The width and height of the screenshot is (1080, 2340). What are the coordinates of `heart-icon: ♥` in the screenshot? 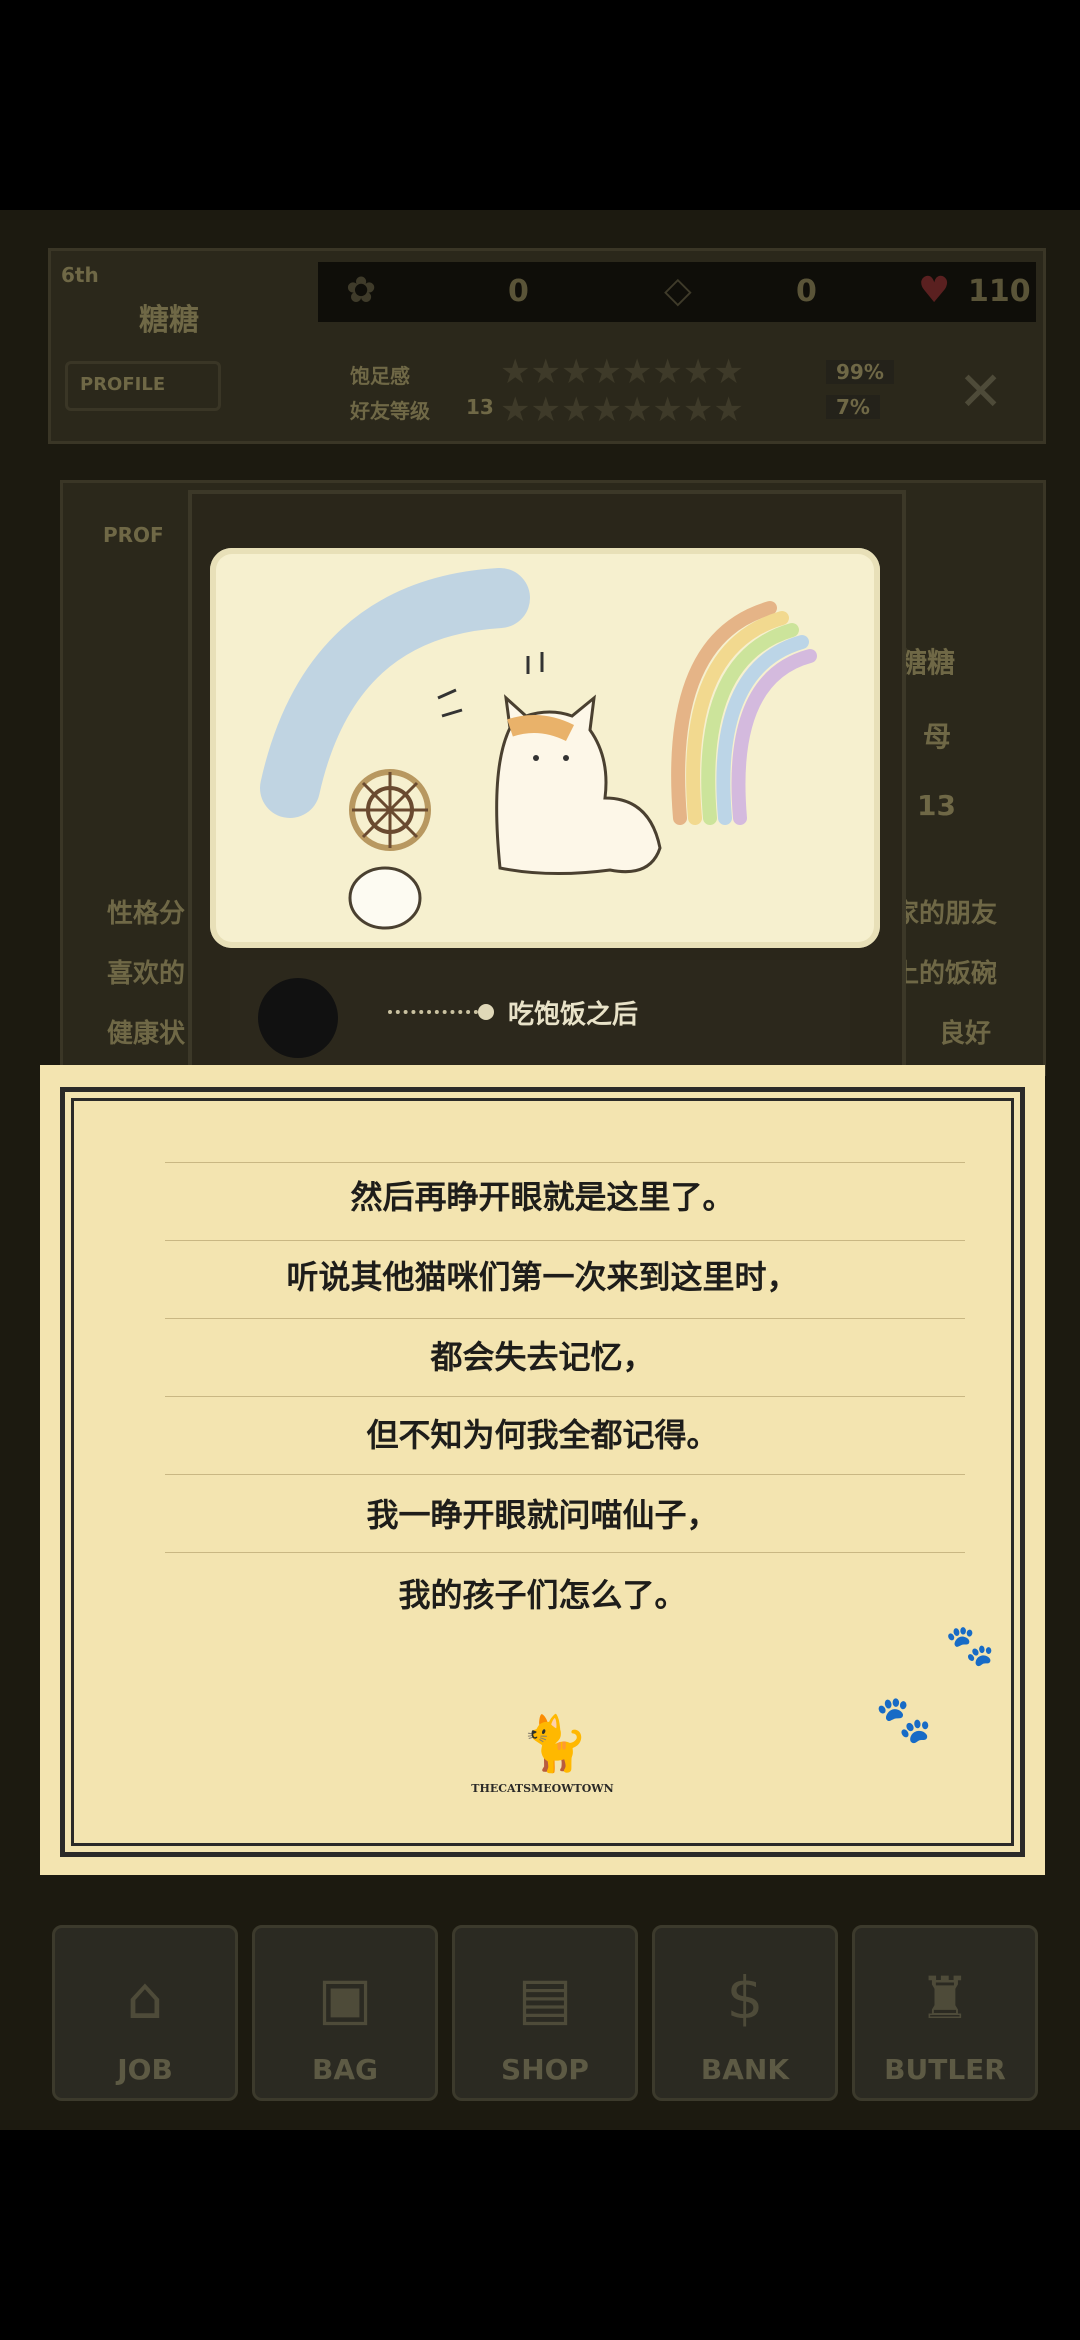 It's located at (934, 290).